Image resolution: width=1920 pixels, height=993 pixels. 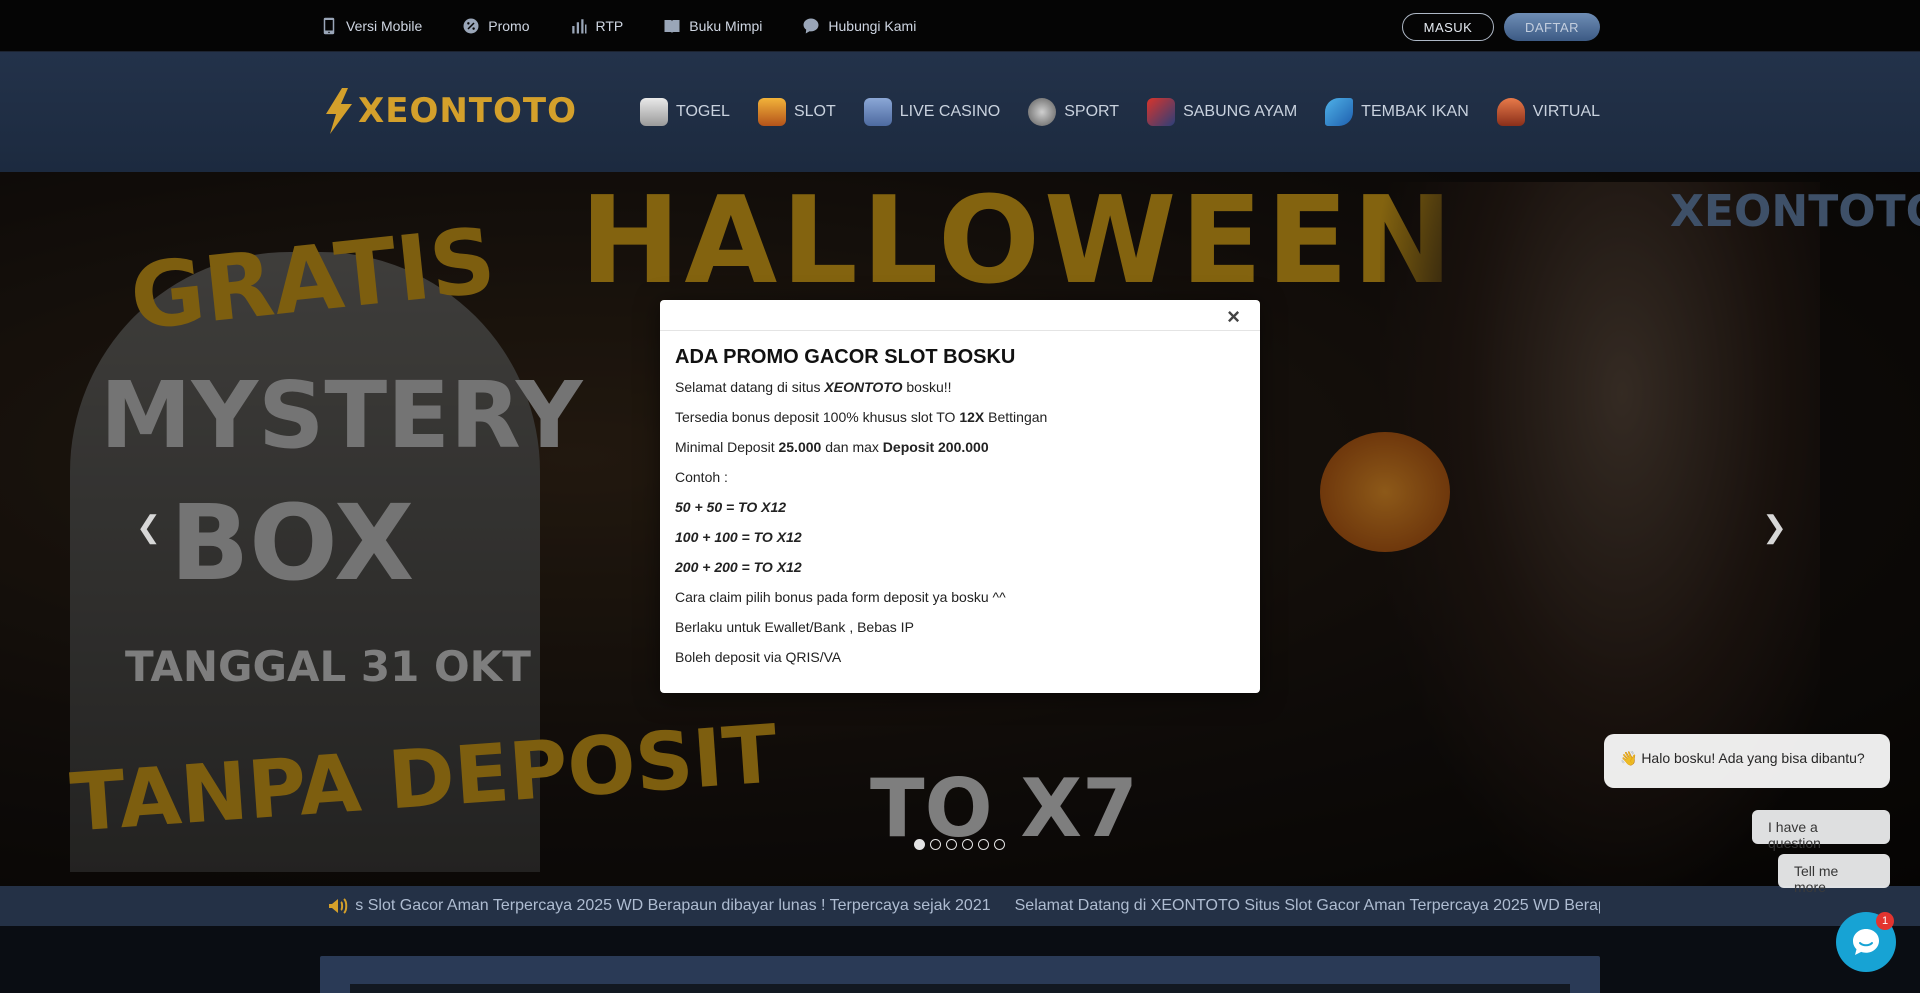 What do you see at coordinates (845, 357) in the screenshot?
I see `modal-title: ADA PROMO GACOR SLOT BOSKU` at bounding box center [845, 357].